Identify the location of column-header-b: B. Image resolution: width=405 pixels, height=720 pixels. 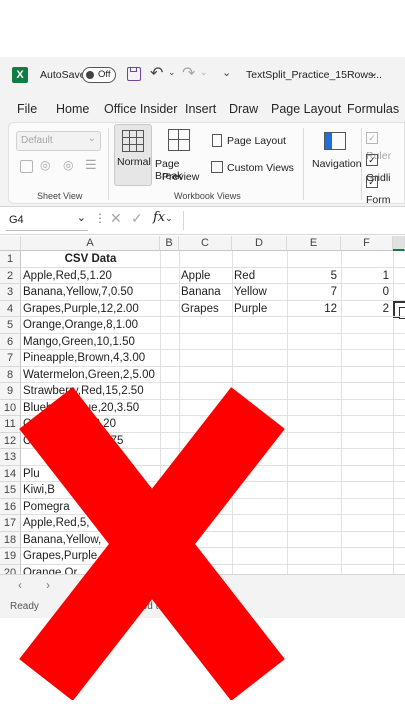
(169, 243).